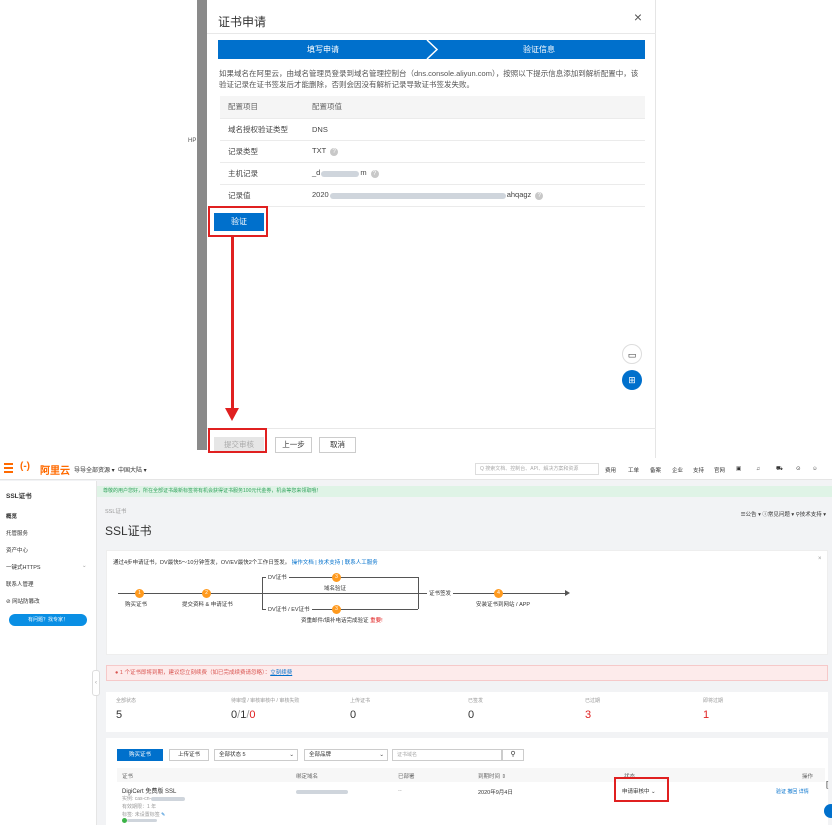  I want to click on cancel-button: 取消, so click(337, 445).